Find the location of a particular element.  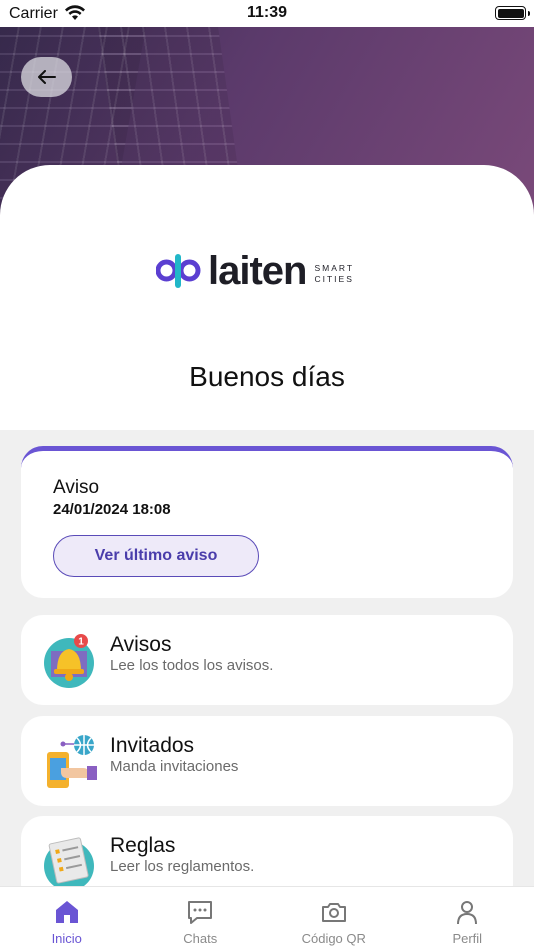

brand-name: laiten is located at coordinates (257, 271).